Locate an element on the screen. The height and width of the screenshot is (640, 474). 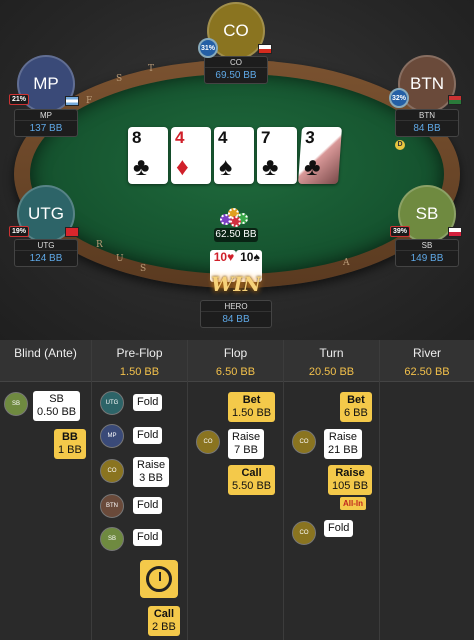
street-header: Pre-Flop 1.50 BB is located at coordinates (139, 361).